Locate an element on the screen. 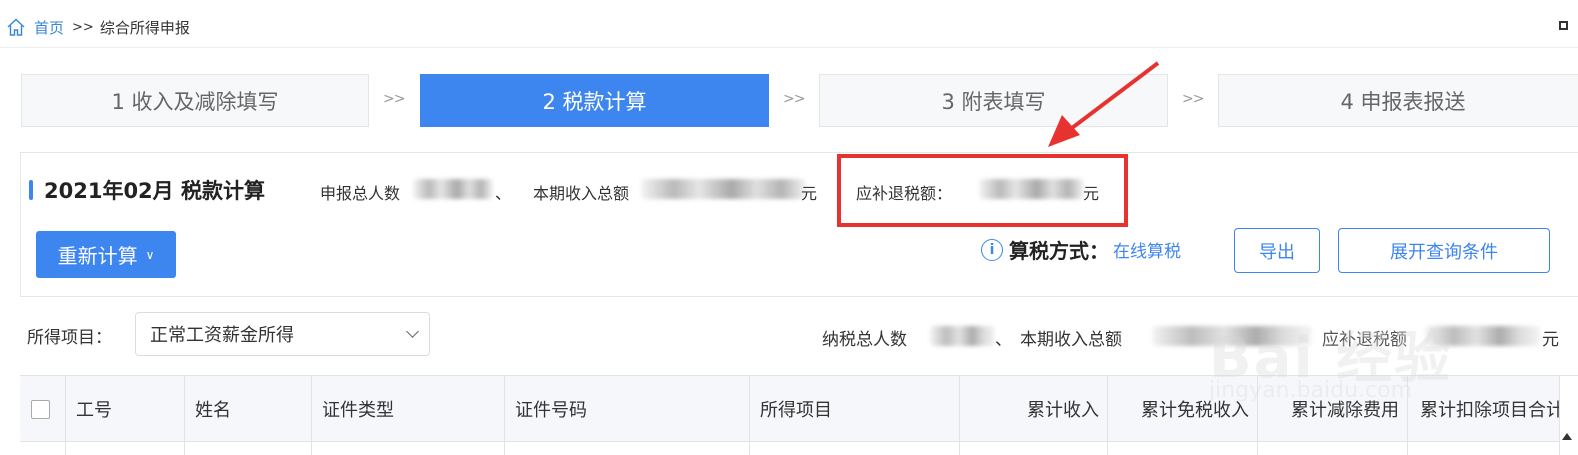 The width and height of the screenshot is (1578, 455). breadcrumb-home-link: 首页 is located at coordinates (49, 27).